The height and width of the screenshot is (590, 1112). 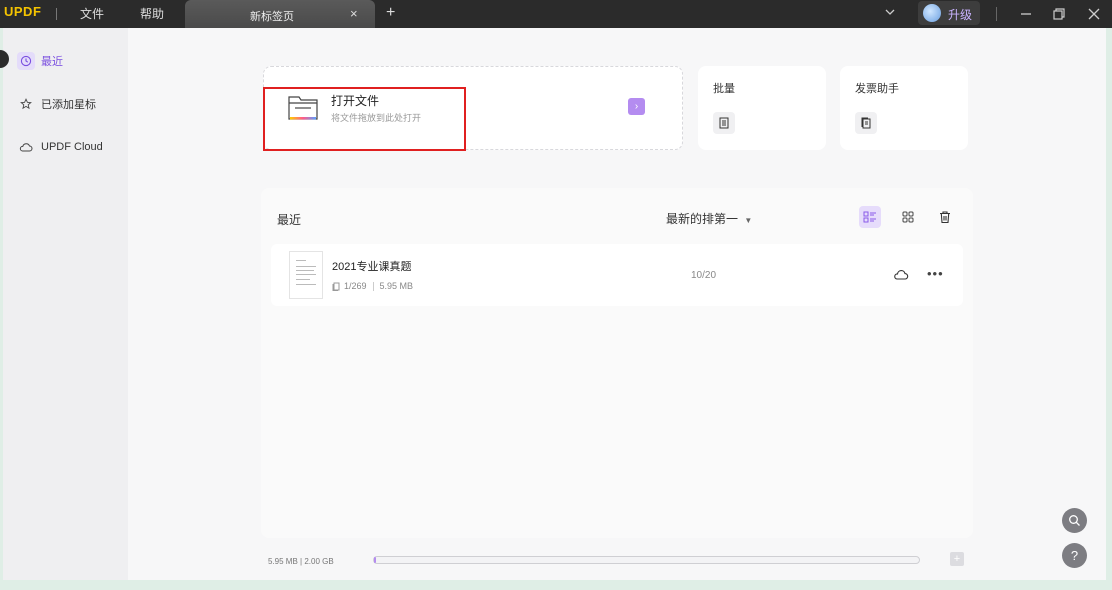 I want to click on file-meta: 1/269 5.95 MB, so click(x=372, y=286).